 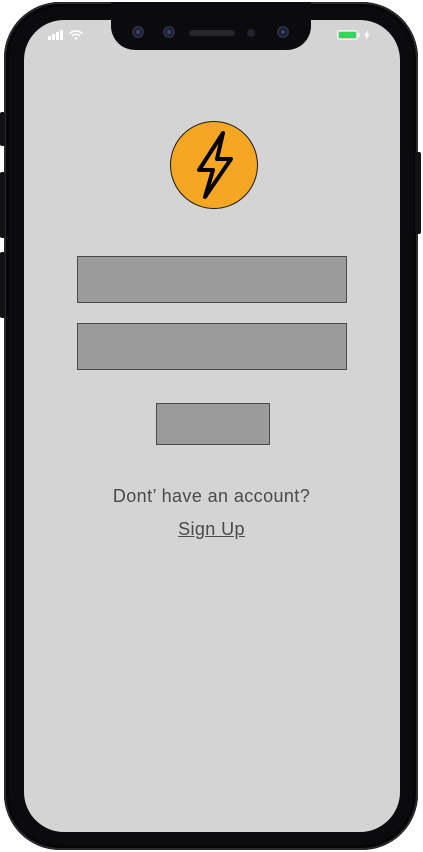 I want to click on status-bar-left, so click(x=65, y=34).